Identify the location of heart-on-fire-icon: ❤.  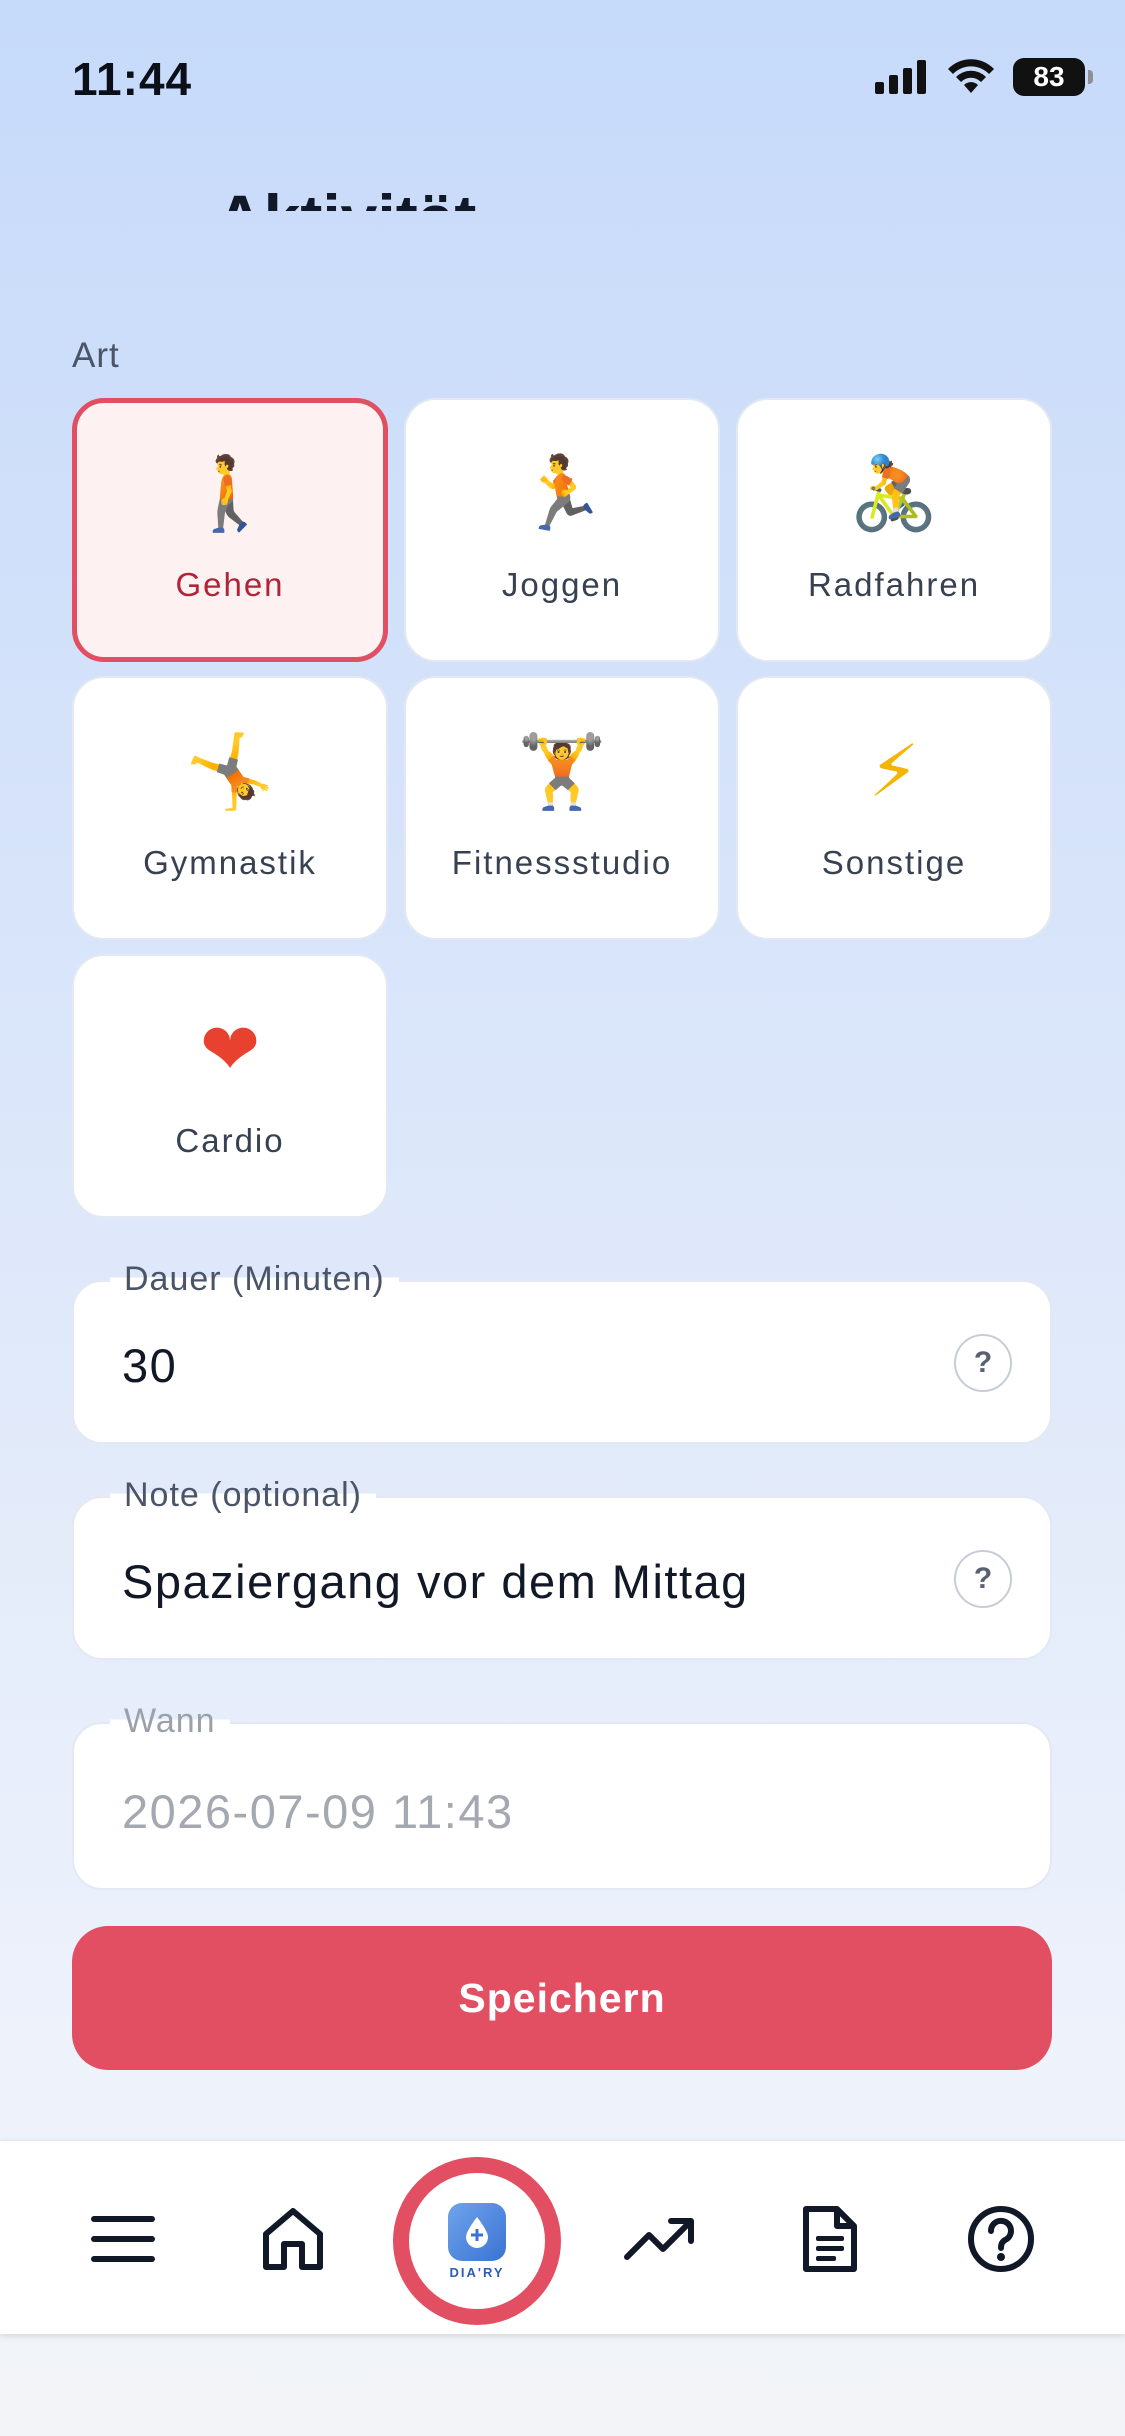
(230, 1049).